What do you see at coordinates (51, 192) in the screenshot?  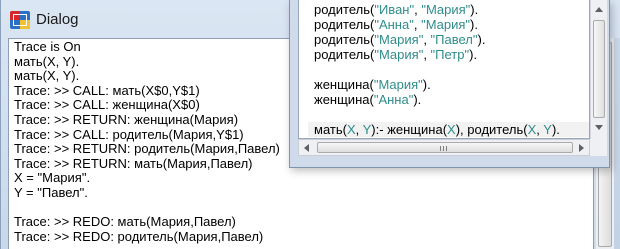 I see `dialog-output-line: Y = "Павел".` at bounding box center [51, 192].